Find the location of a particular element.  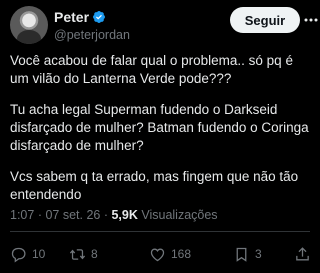

share-icon is located at coordinates (302, 253).